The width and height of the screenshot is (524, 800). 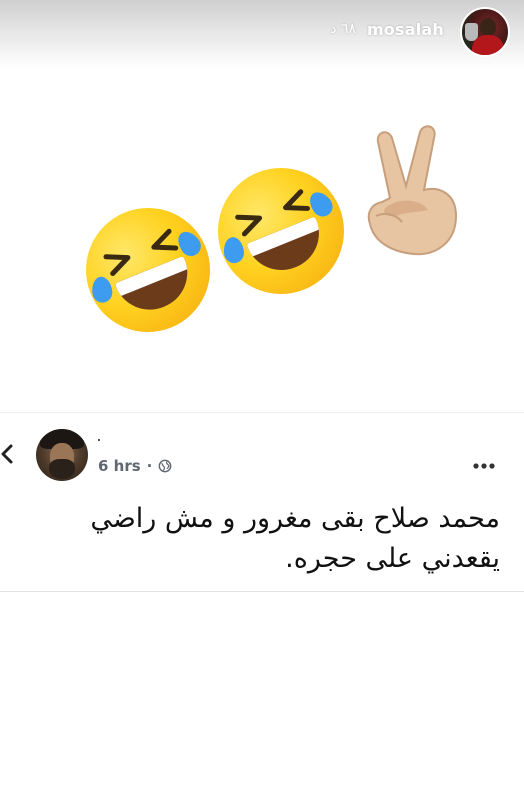 I want to click on post-text-line-1: محمد صلاح بقى مغرور و مش راضي, so click(x=295, y=518).